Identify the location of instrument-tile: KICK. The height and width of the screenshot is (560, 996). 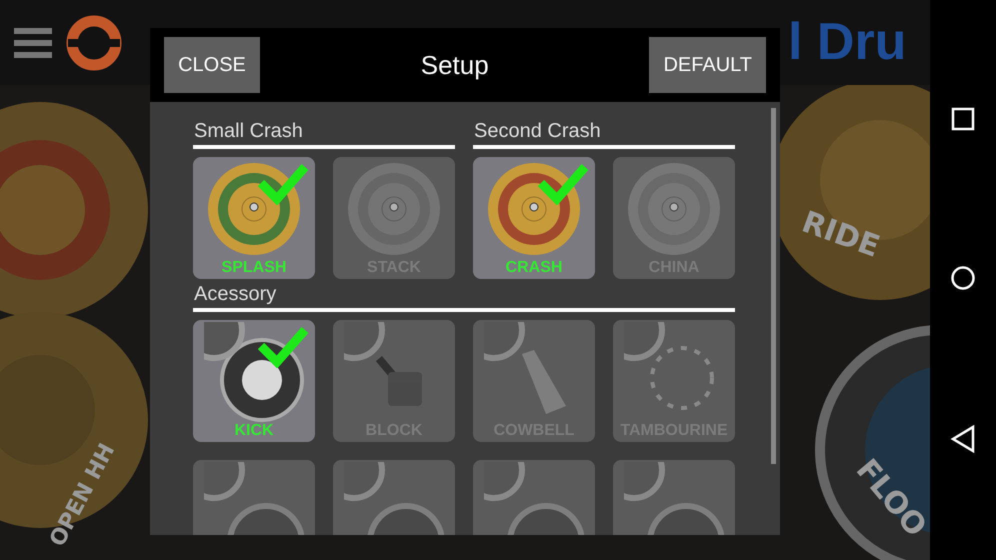
(254, 381).